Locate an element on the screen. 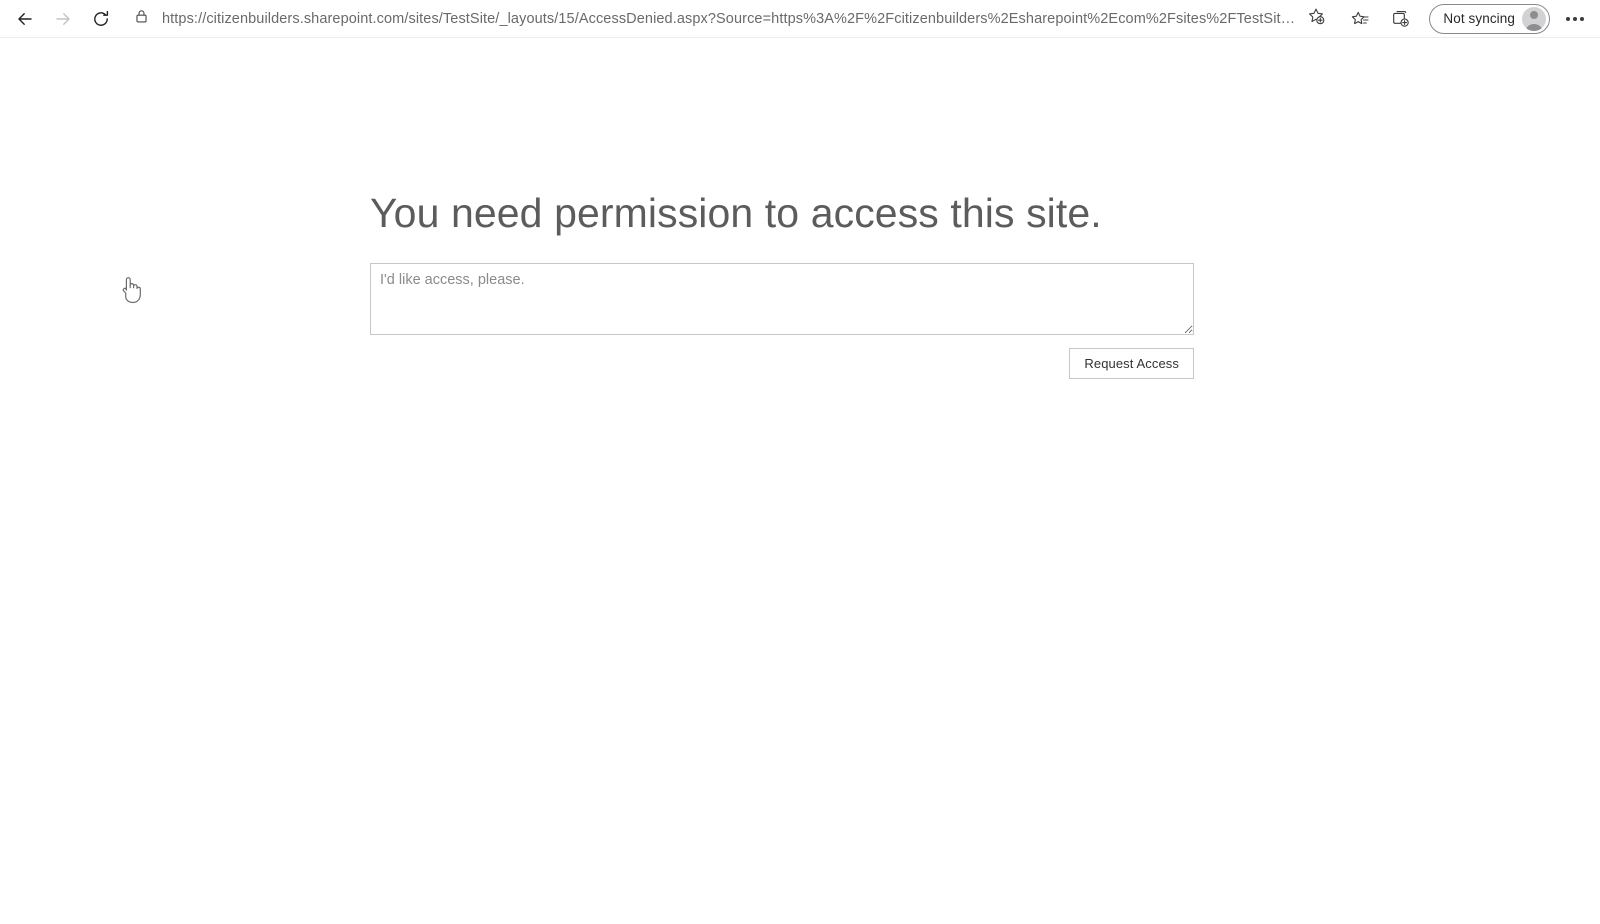 Image resolution: width=1600 pixels, height=924 pixels. lock-icon is located at coordinates (141, 19).